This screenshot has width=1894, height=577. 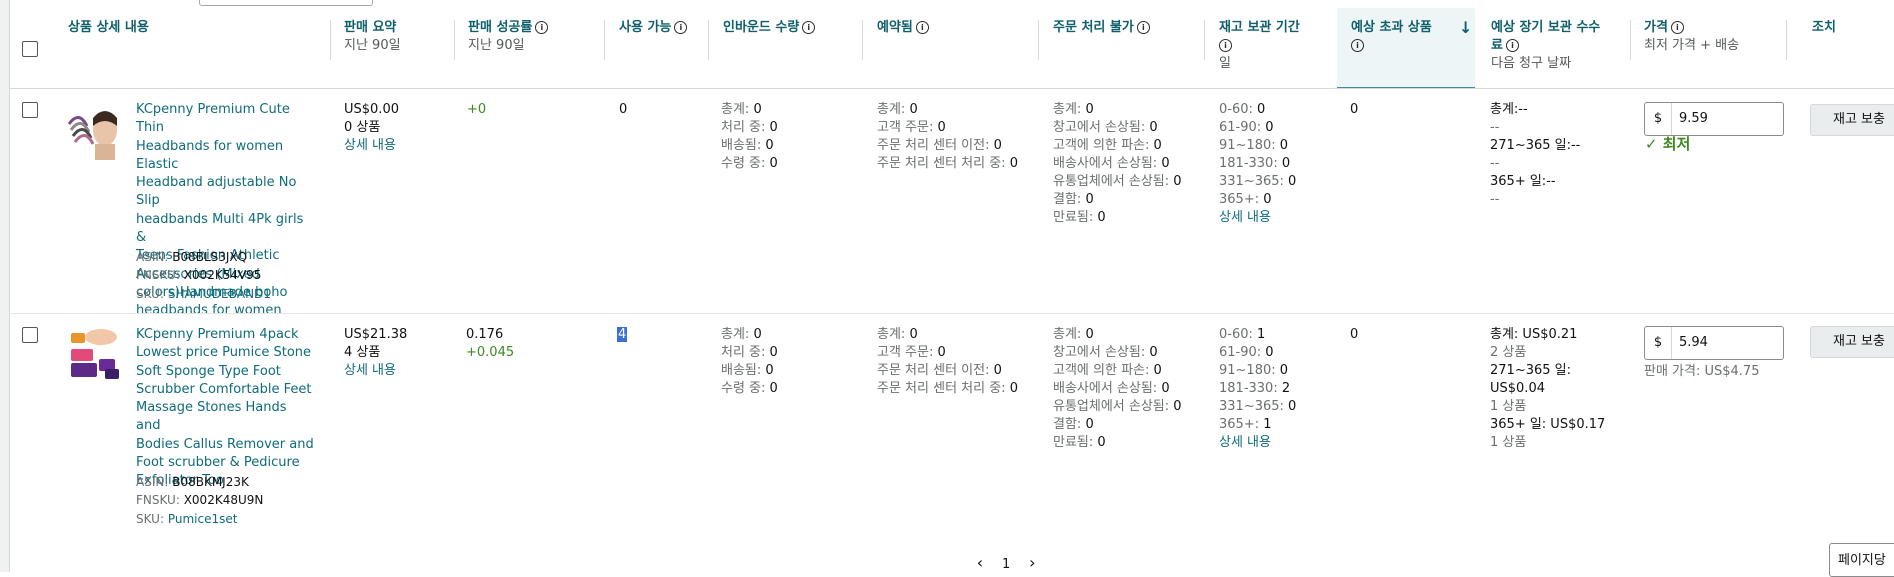 I want to click on age-bucket-label: 331~365:, so click(x=1251, y=406).